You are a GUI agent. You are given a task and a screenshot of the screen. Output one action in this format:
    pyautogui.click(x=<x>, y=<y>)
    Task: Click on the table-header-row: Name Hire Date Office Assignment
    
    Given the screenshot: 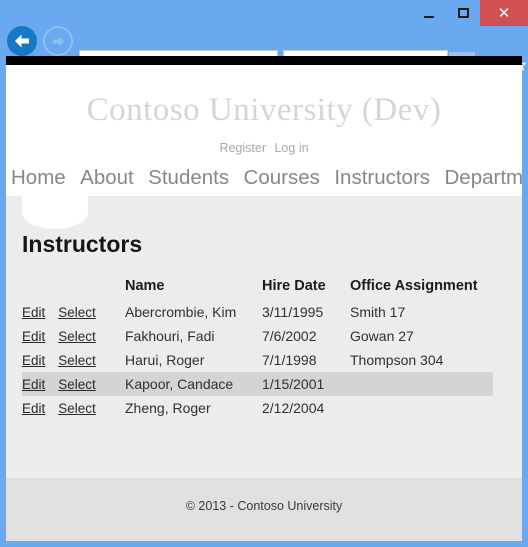 What is the action you would take?
    pyautogui.click(x=257, y=288)
    